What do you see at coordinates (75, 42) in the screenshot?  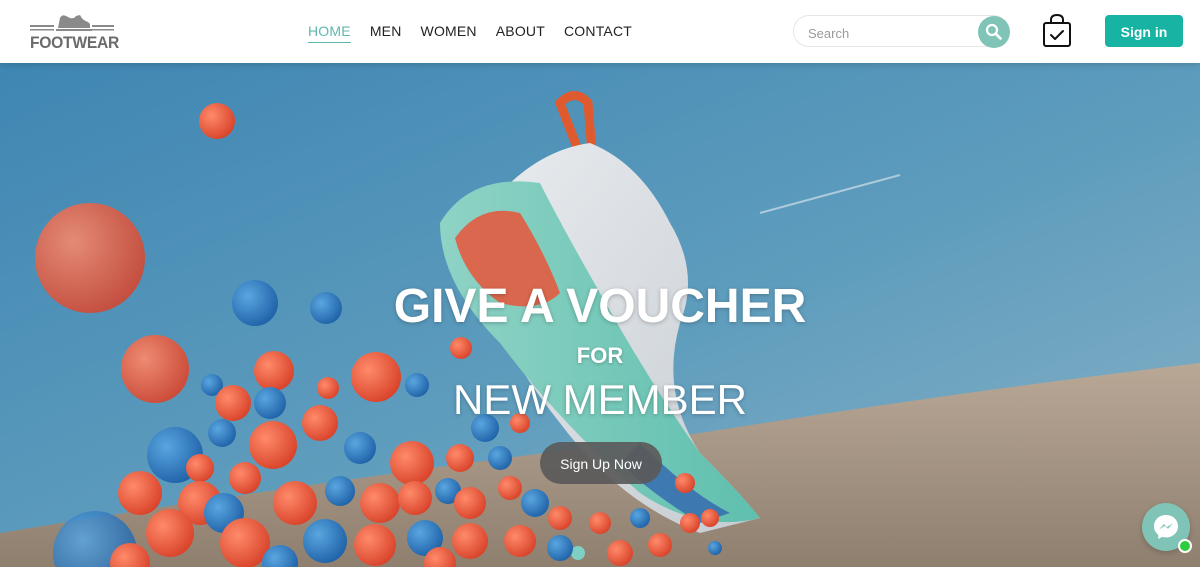 I see `logo-text: FOOTWEAR` at bounding box center [75, 42].